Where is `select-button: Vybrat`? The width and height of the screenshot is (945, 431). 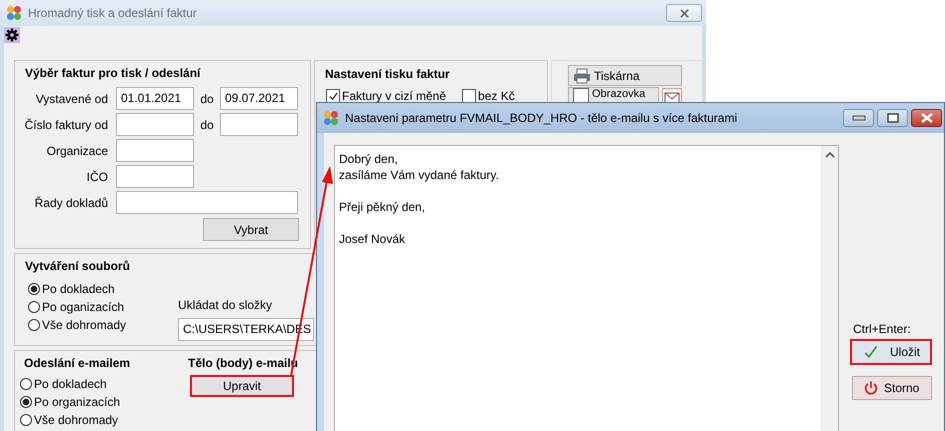
select-button: Vybrat is located at coordinates (251, 229).